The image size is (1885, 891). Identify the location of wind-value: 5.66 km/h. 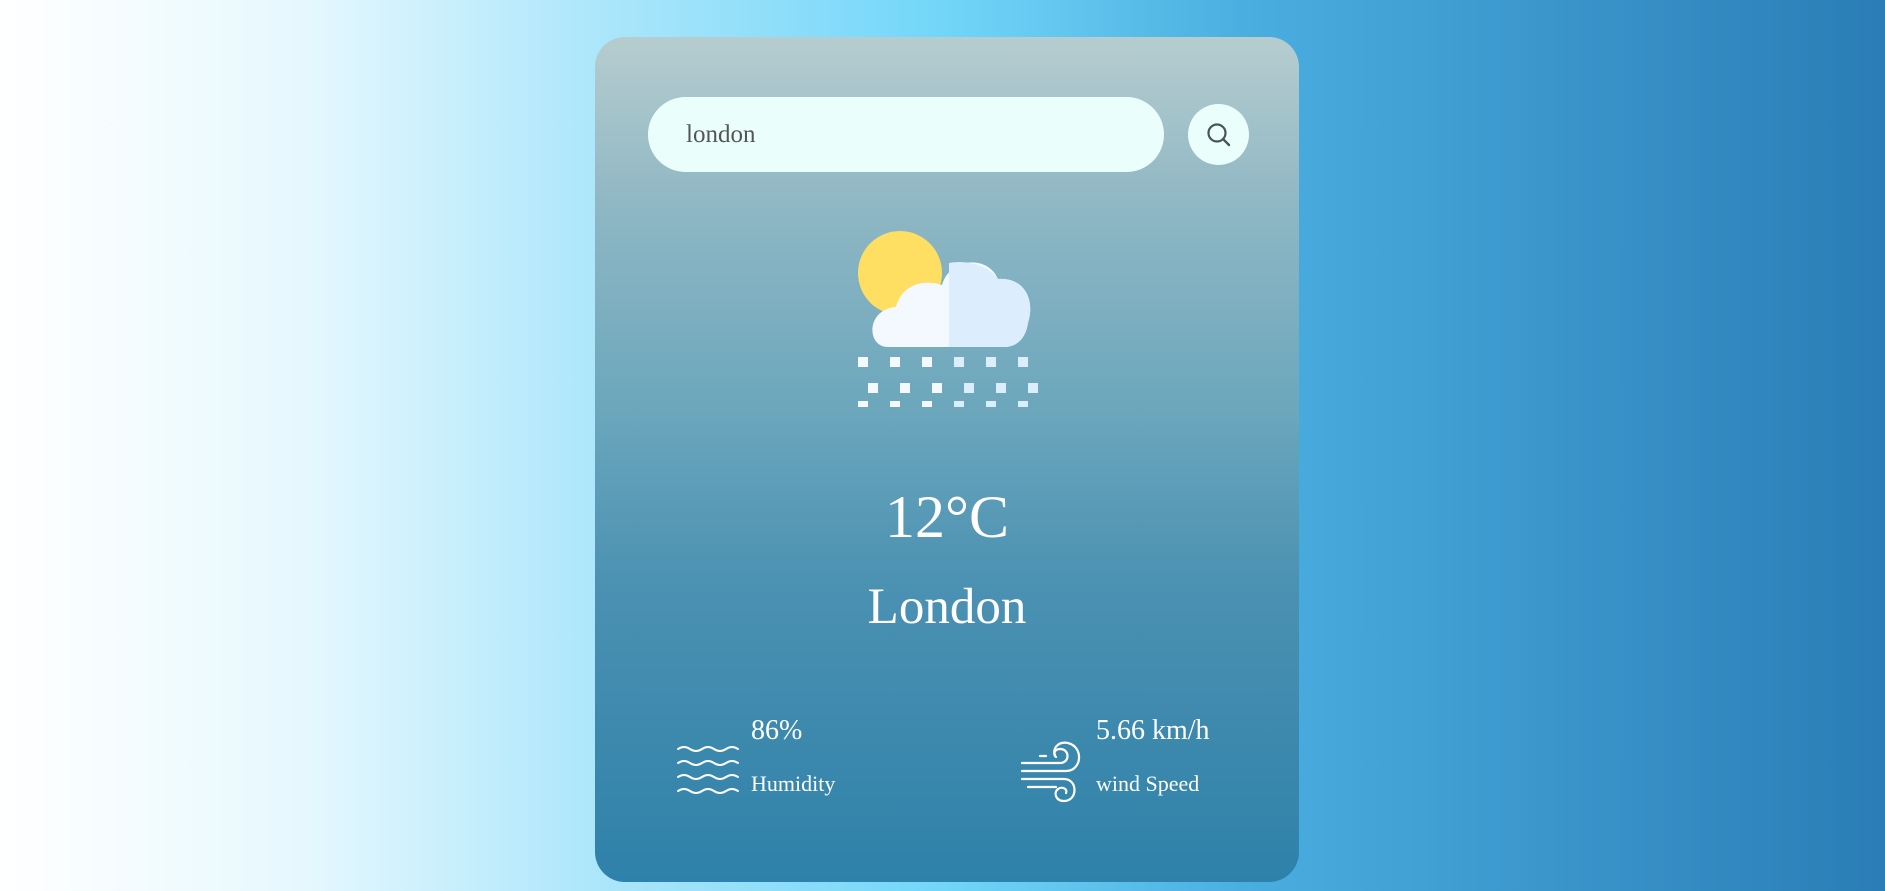
(1153, 730).